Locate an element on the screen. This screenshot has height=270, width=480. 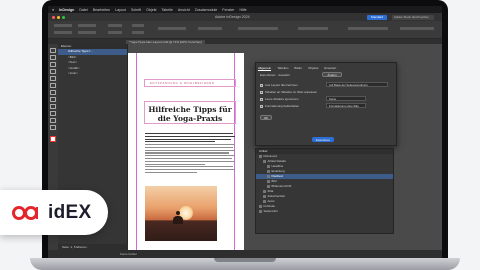
menu-app-name: InDesign is located at coordinates (66, 10).